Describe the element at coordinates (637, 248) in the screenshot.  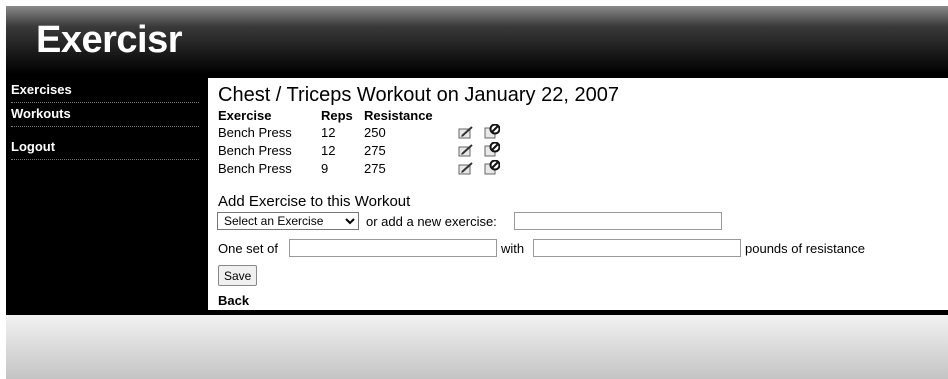
I see `resistance-input` at that location.